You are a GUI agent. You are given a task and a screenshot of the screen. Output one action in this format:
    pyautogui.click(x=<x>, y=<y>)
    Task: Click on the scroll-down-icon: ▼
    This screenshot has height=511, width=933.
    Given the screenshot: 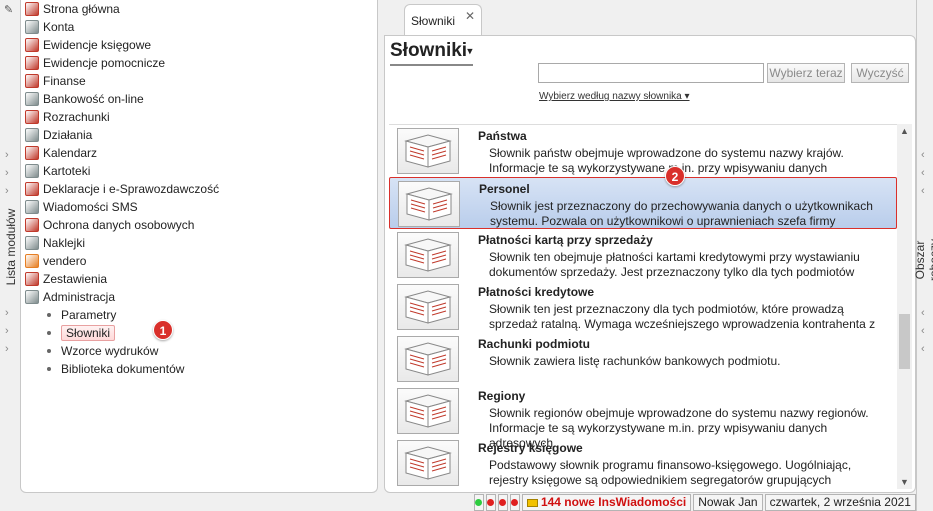 What is the action you would take?
    pyautogui.click(x=904, y=482)
    